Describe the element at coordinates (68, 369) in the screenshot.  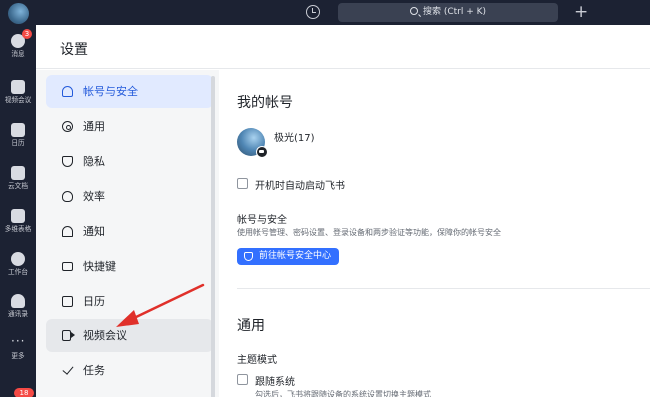
I see `check-icon` at that location.